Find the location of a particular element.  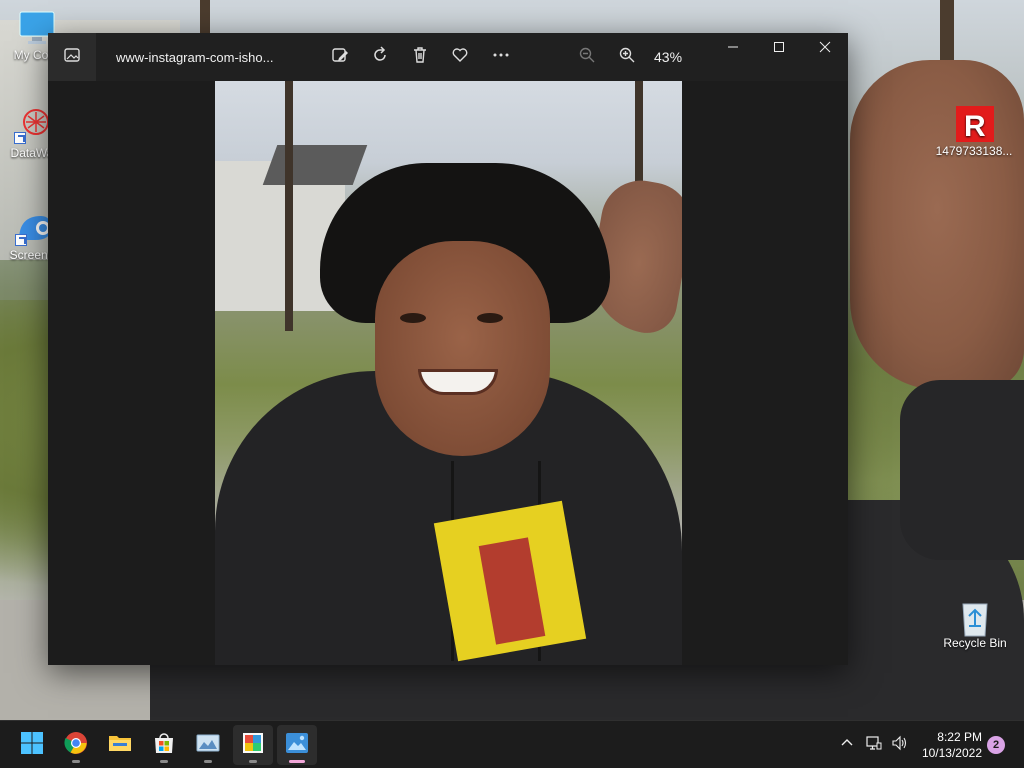

minimize-icon is located at coordinates (733, 49).